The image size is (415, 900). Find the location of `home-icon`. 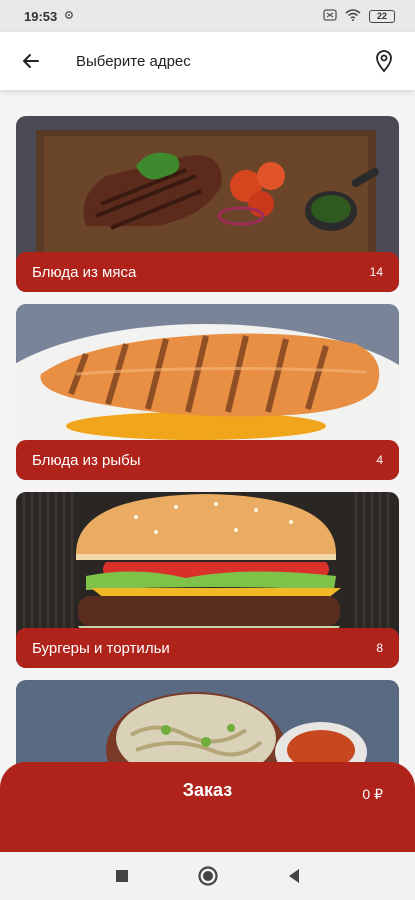

home-icon is located at coordinates (208, 876).